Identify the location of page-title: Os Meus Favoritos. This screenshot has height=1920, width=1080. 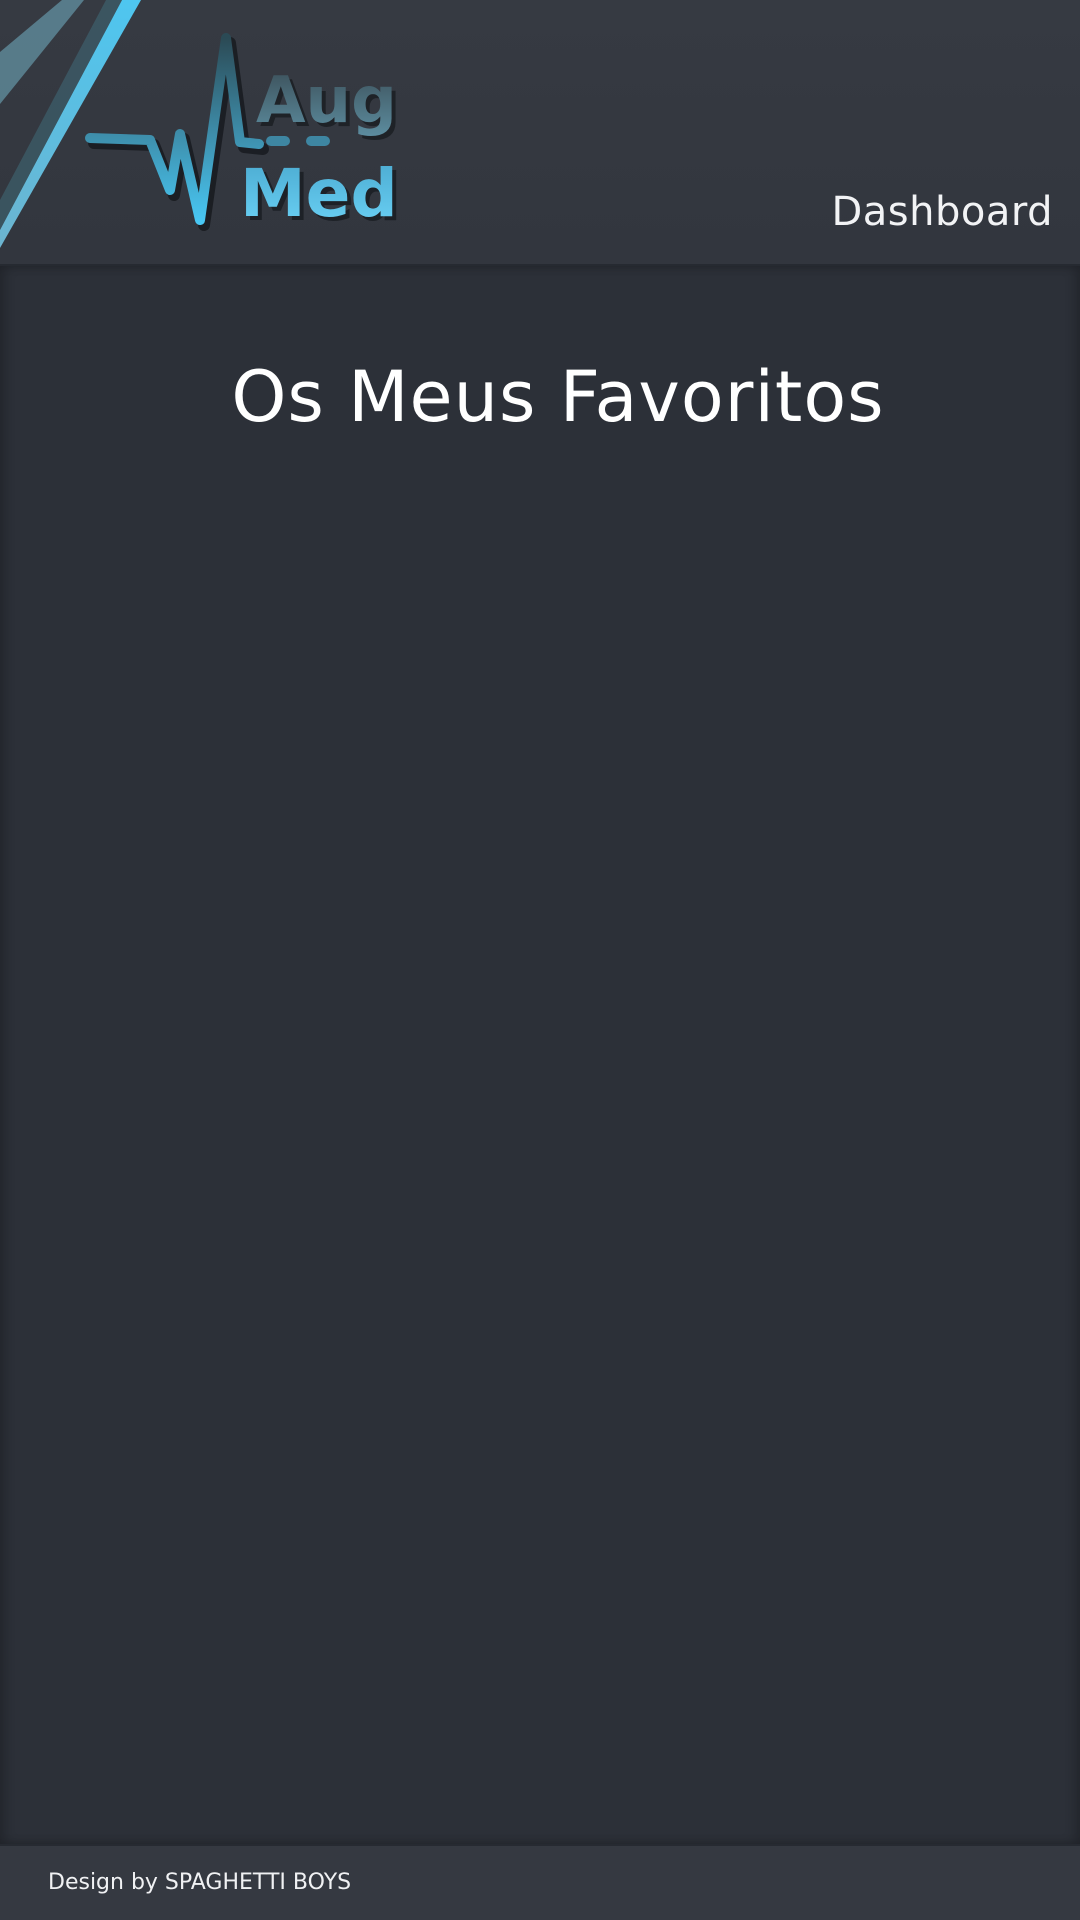
(558, 397).